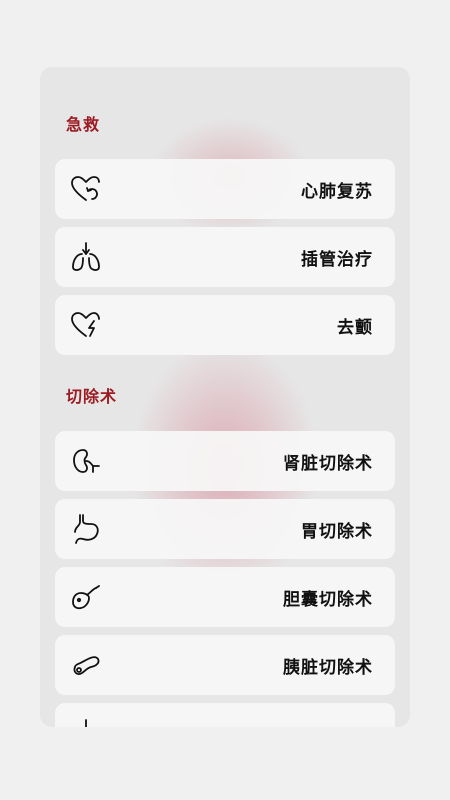  What do you see at coordinates (225, 257) in the screenshot?
I see `list-item-intubation: 插管治疗` at bounding box center [225, 257].